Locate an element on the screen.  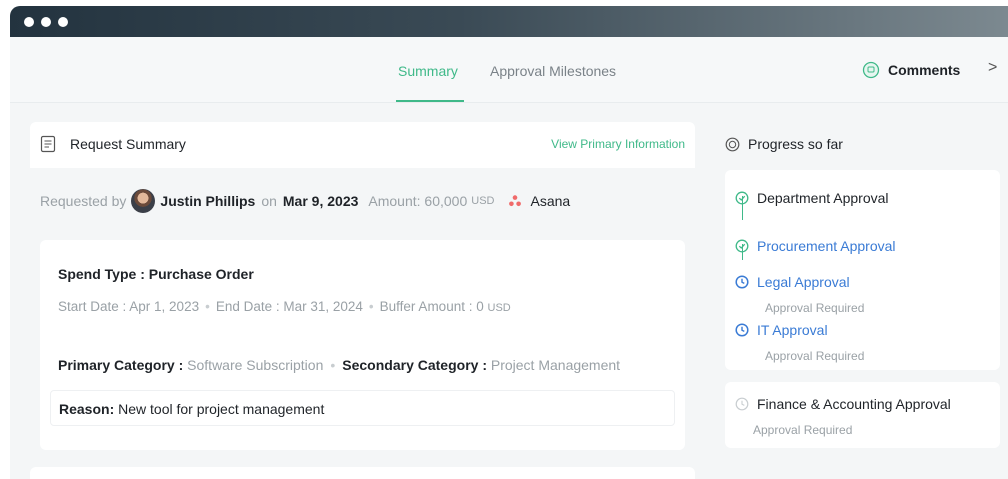
secondary-category-label: Secondary Category : is located at coordinates (414, 365).